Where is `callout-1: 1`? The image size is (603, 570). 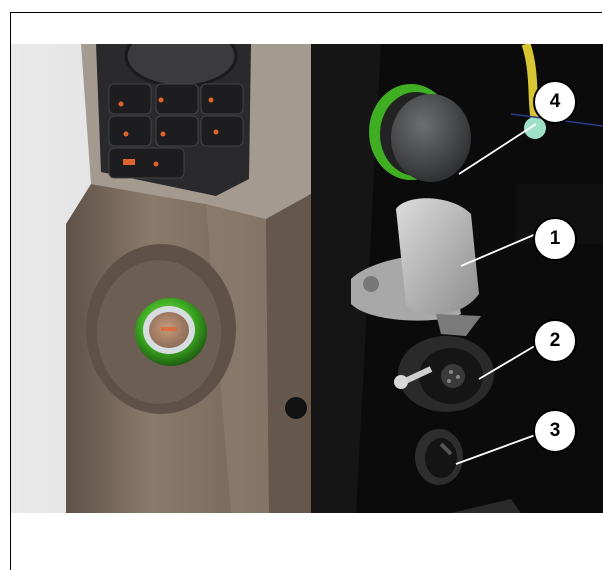 callout-1: 1 is located at coordinates (555, 239).